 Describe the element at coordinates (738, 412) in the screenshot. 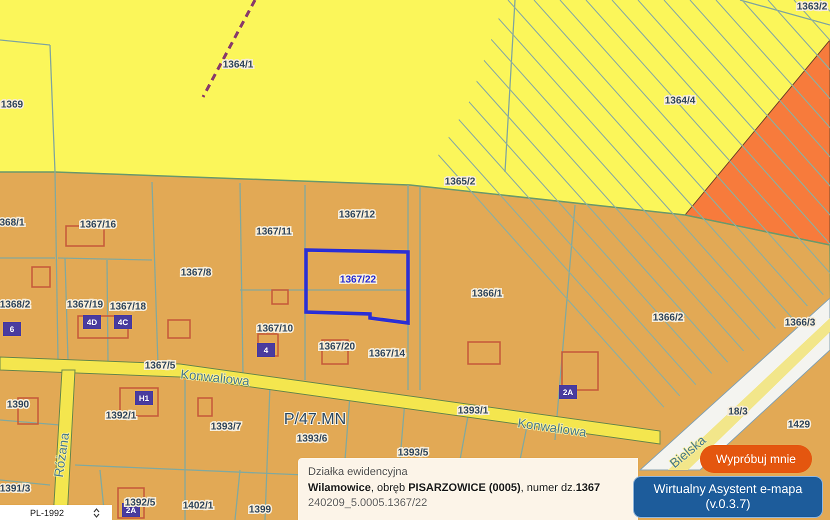

I see `parcel-number: 18/3` at that location.